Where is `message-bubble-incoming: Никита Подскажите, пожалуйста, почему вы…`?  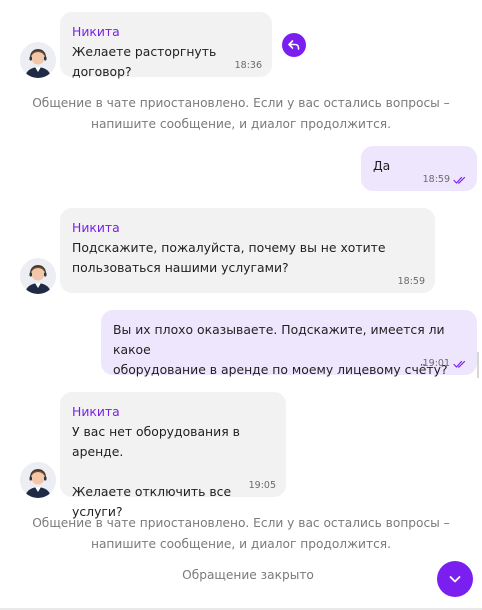
message-bubble-incoming: Никита Подскажите, пожалуйста, почему вы… is located at coordinates (247, 250).